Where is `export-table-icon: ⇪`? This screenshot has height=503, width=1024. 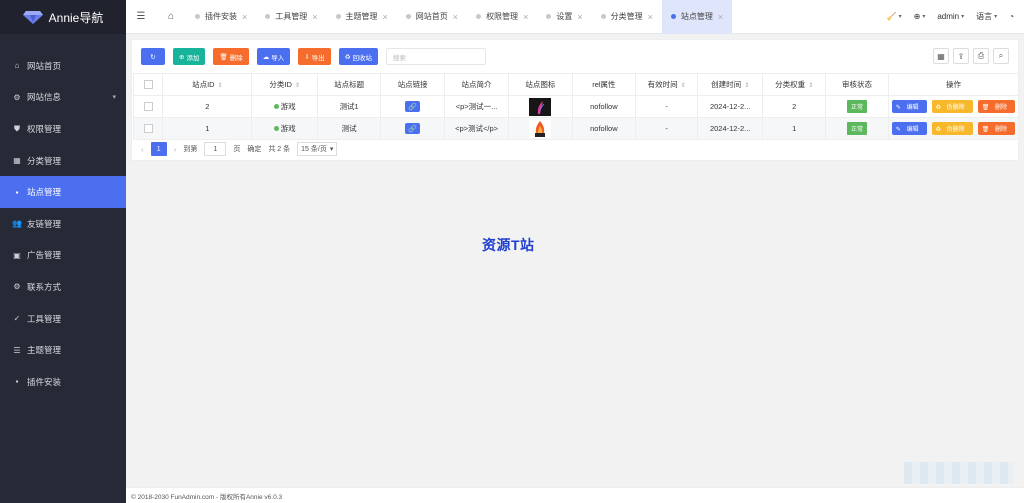 export-table-icon: ⇪ is located at coordinates (961, 56).